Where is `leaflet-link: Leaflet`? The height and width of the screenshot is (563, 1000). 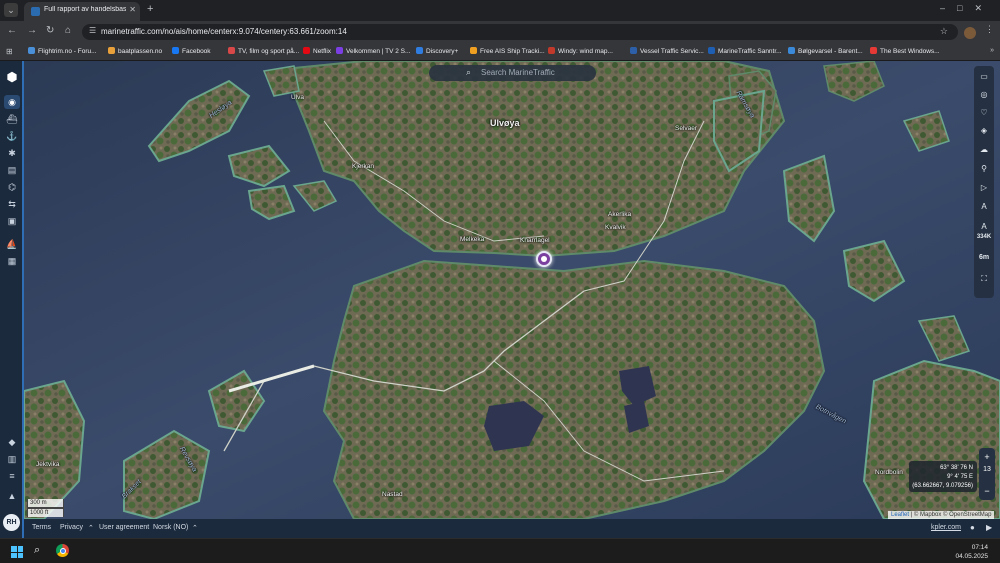
leaflet-link: Leaflet is located at coordinates (900, 515).